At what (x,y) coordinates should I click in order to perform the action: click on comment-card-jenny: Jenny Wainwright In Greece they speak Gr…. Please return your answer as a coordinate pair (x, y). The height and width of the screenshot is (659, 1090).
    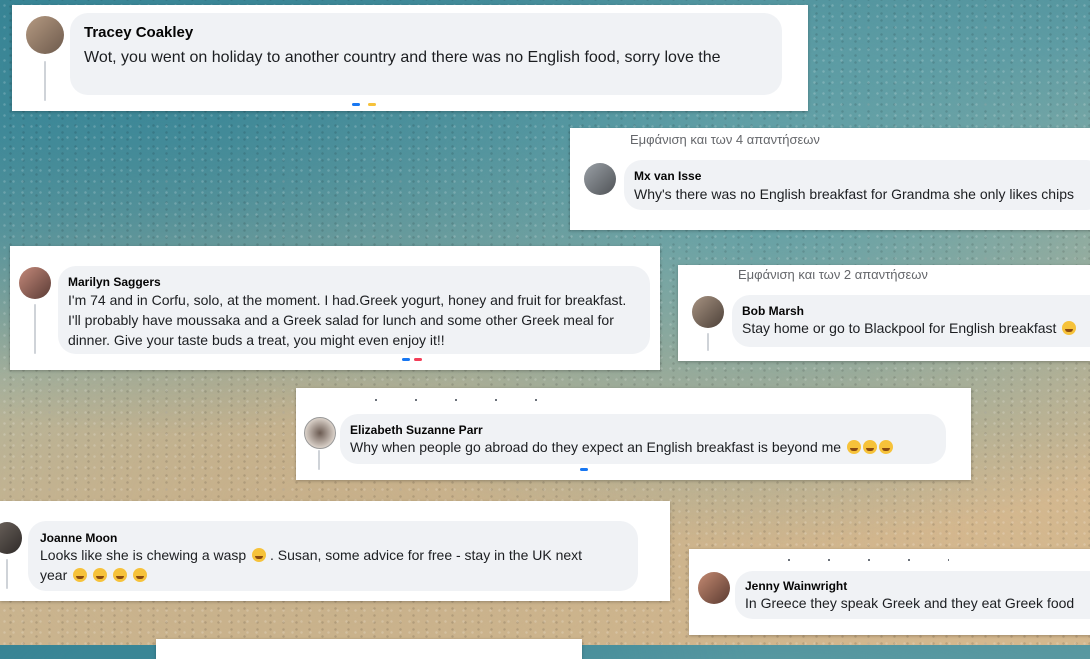
    Looking at the image, I should click on (889, 592).